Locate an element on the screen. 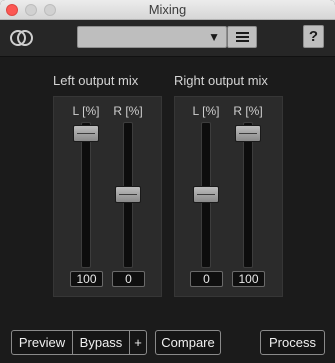 This screenshot has width=335, height=363. toolbar: ▼ ? is located at coordinates (167, 38).